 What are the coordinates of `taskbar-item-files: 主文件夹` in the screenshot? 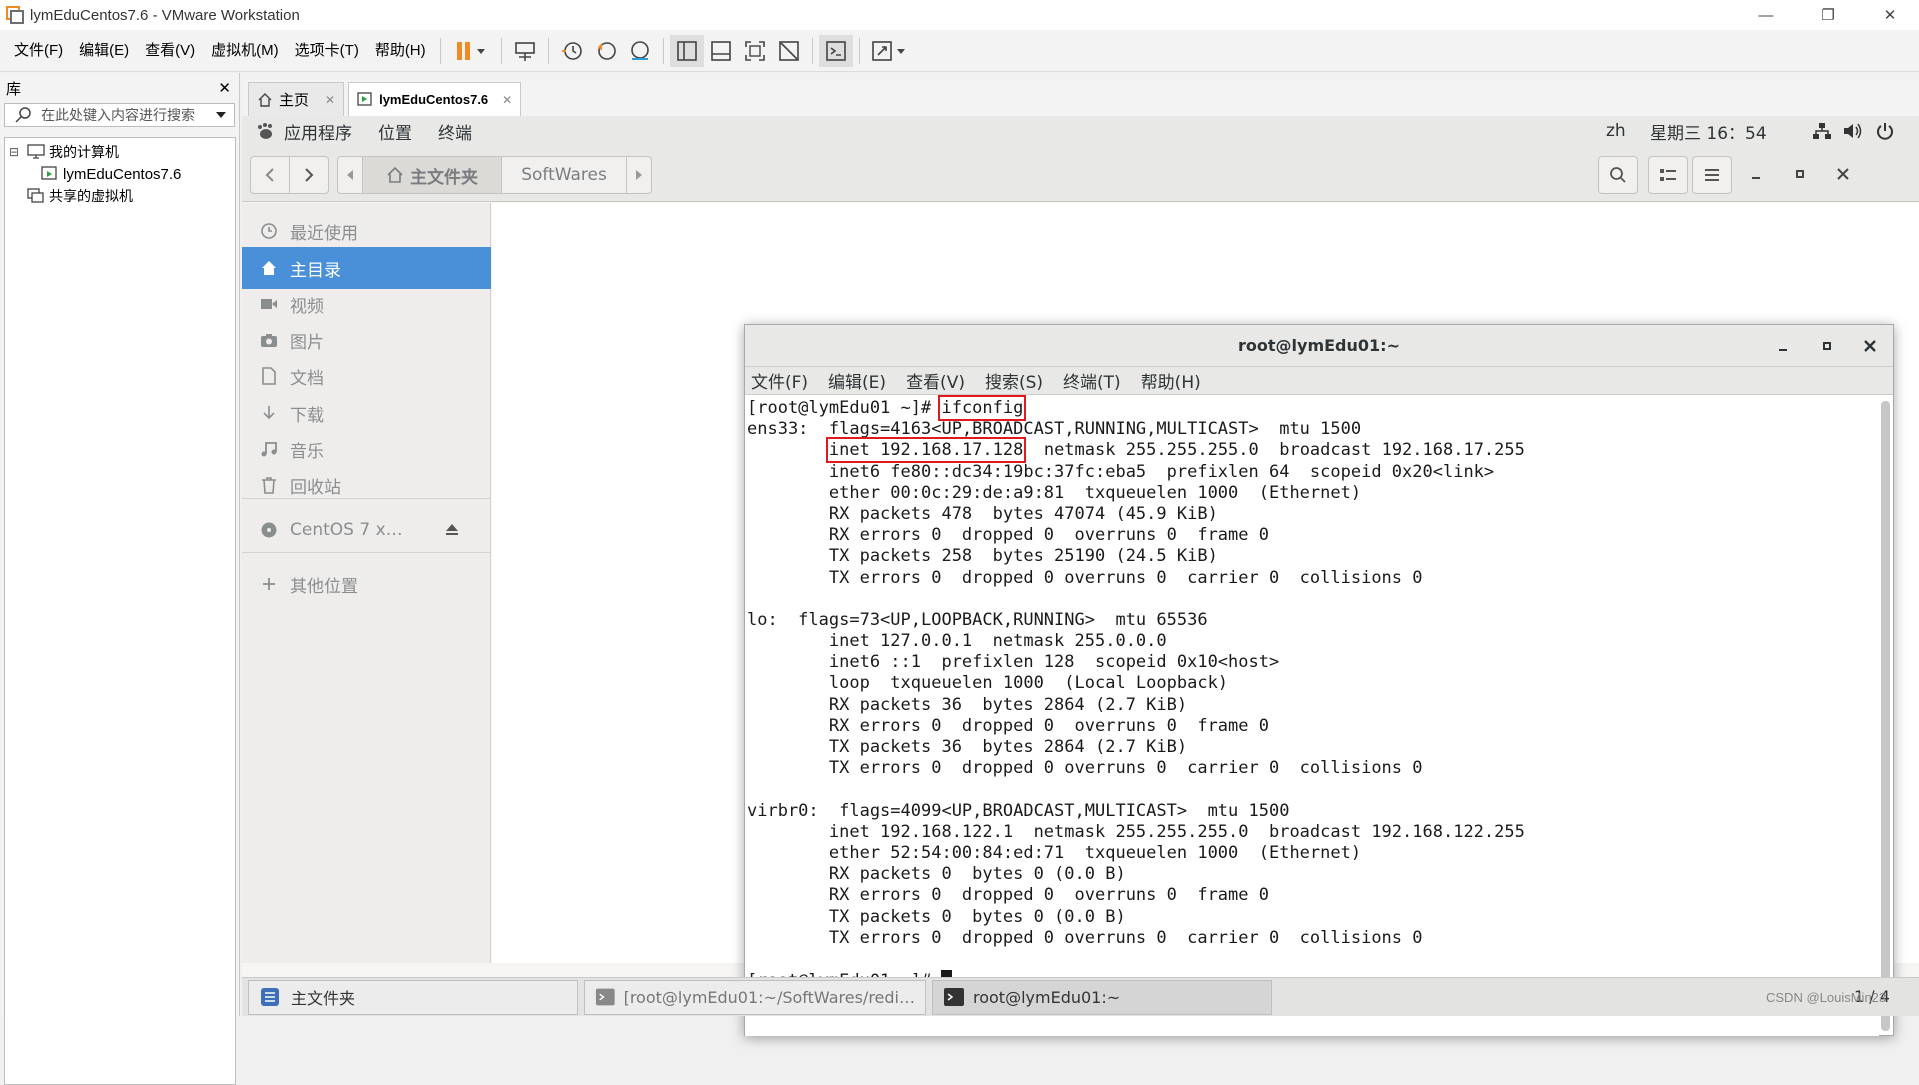 It's located at (413, 997).